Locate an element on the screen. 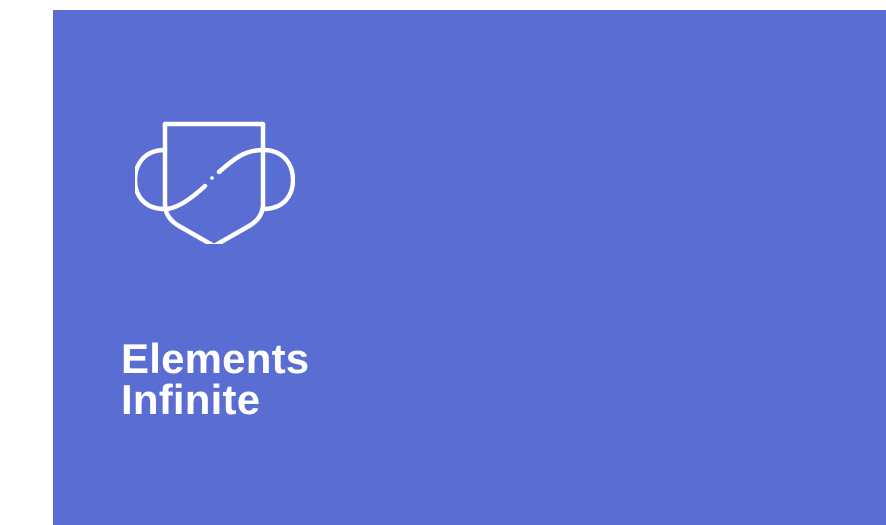  title-line-2: Infinite is located at coordinates (191, 399).